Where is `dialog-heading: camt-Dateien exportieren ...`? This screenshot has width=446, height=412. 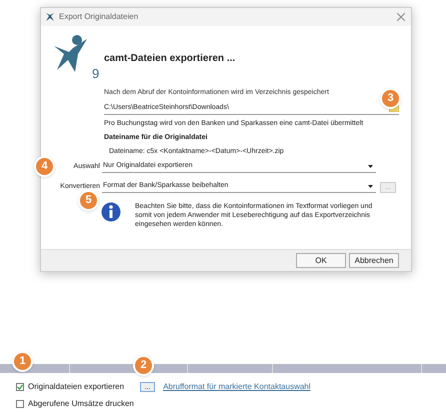 dialog-heading: camt-Dateien exportieren ... is located at coordinates (170, 59).